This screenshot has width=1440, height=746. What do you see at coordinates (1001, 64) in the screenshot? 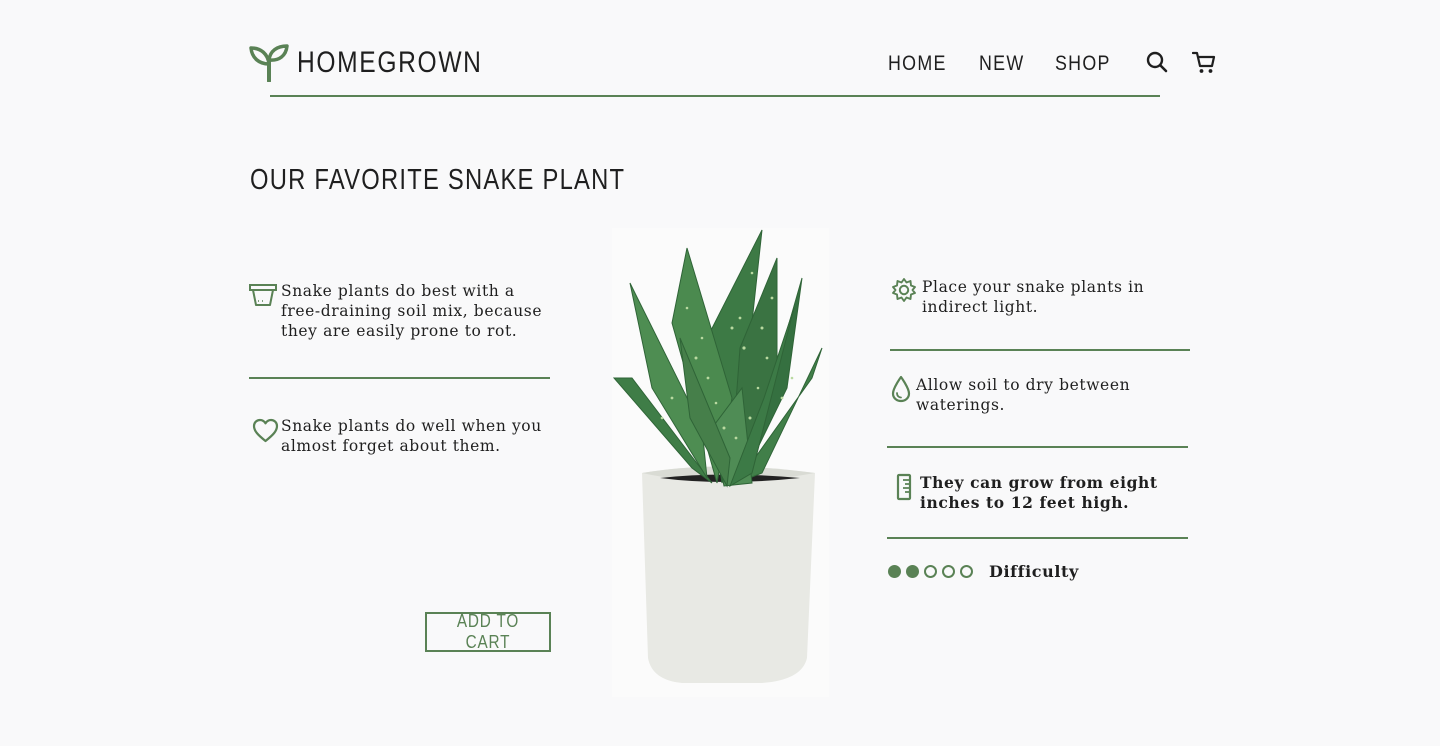
I see `nav-new: NEW` at bounding box center [1001, 64].